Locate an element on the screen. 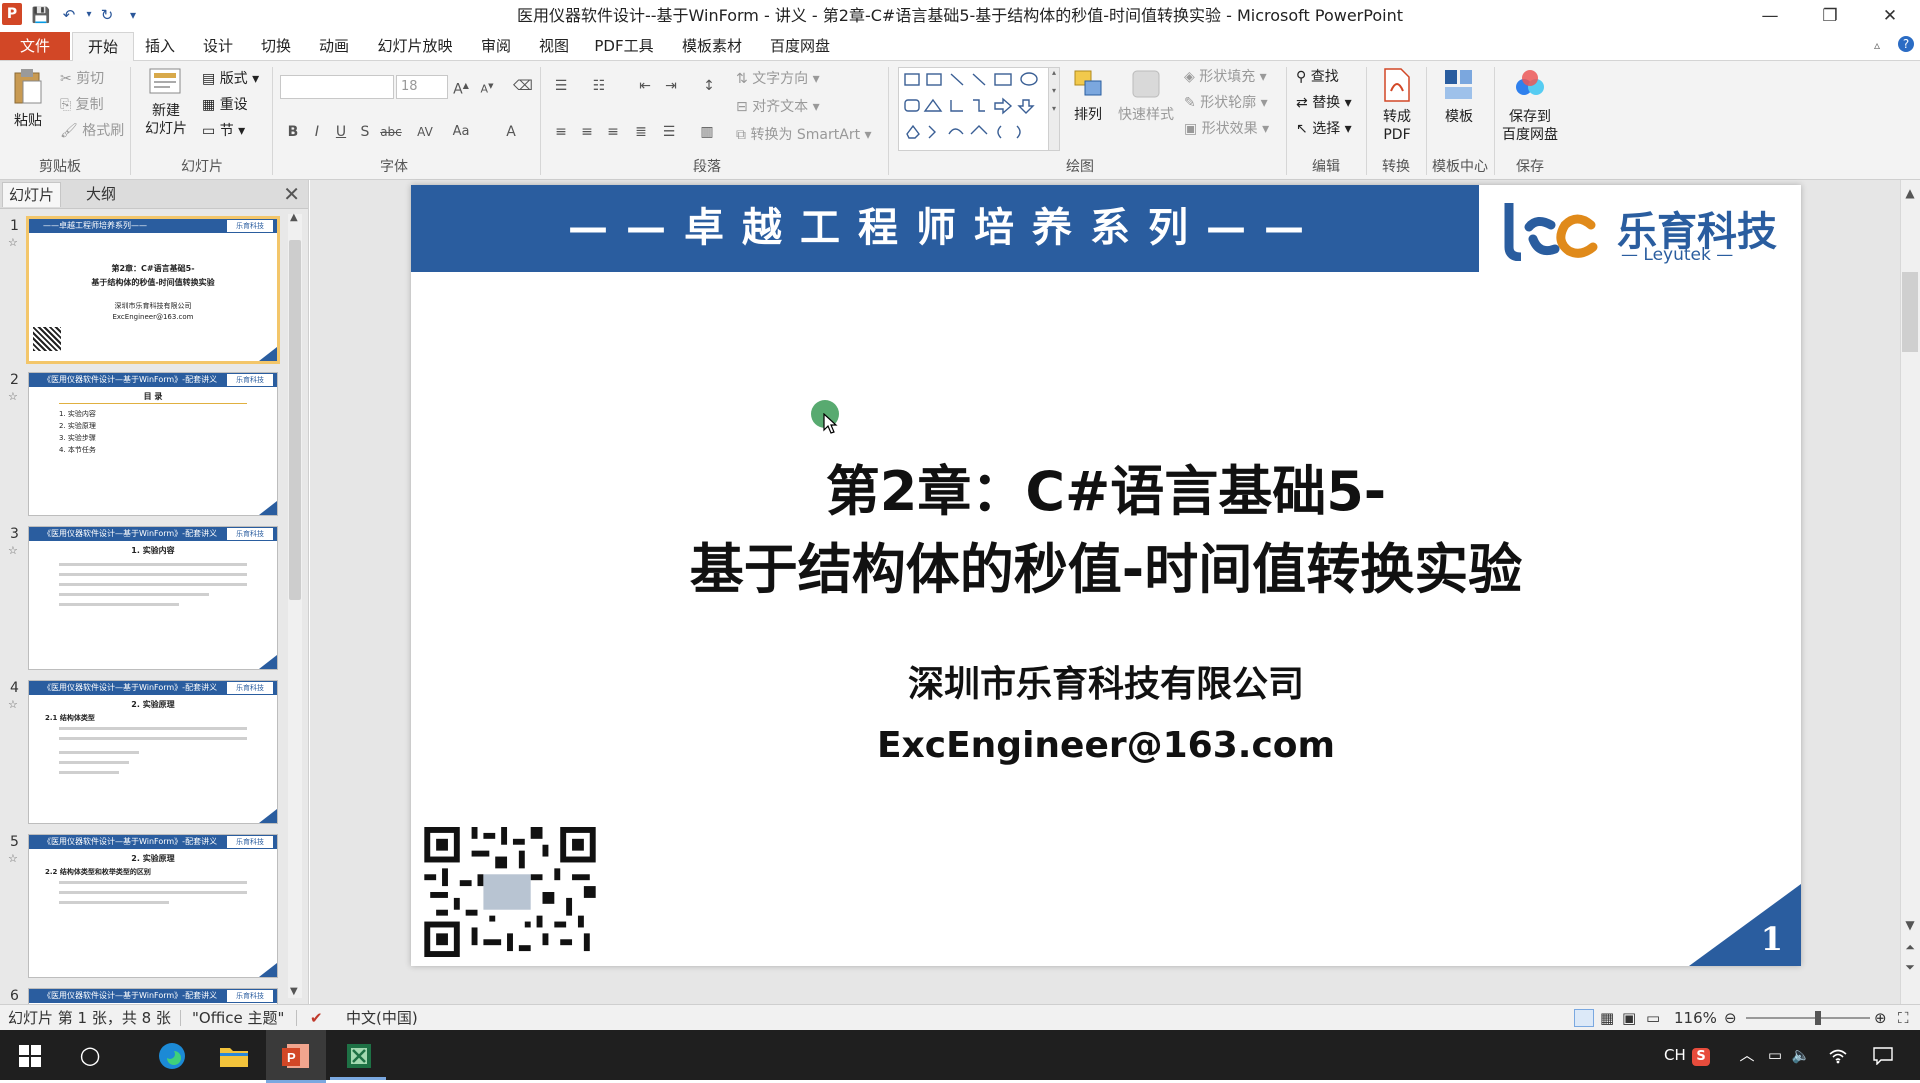 This screenshot has width=1920, height=1083. zoom-slider-handle is located at coordinates (1817, 1018).